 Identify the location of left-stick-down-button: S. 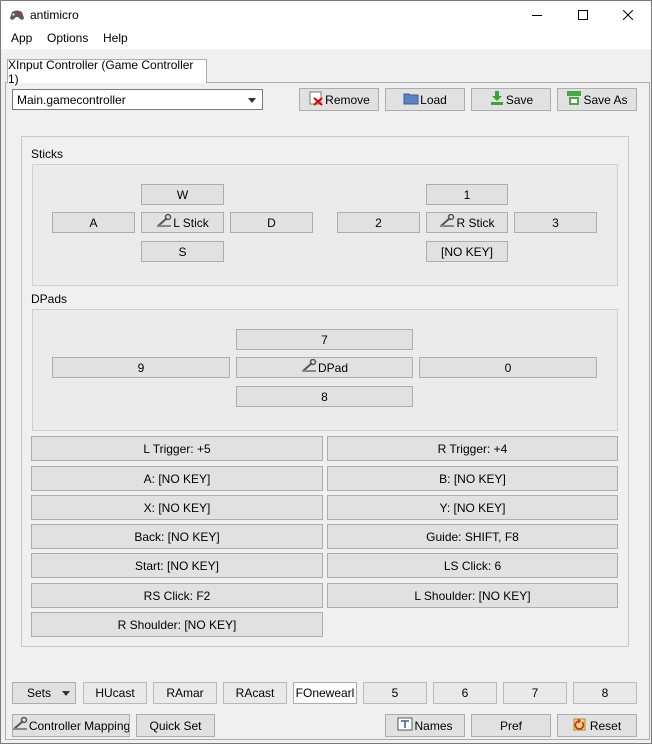
(182, 251).